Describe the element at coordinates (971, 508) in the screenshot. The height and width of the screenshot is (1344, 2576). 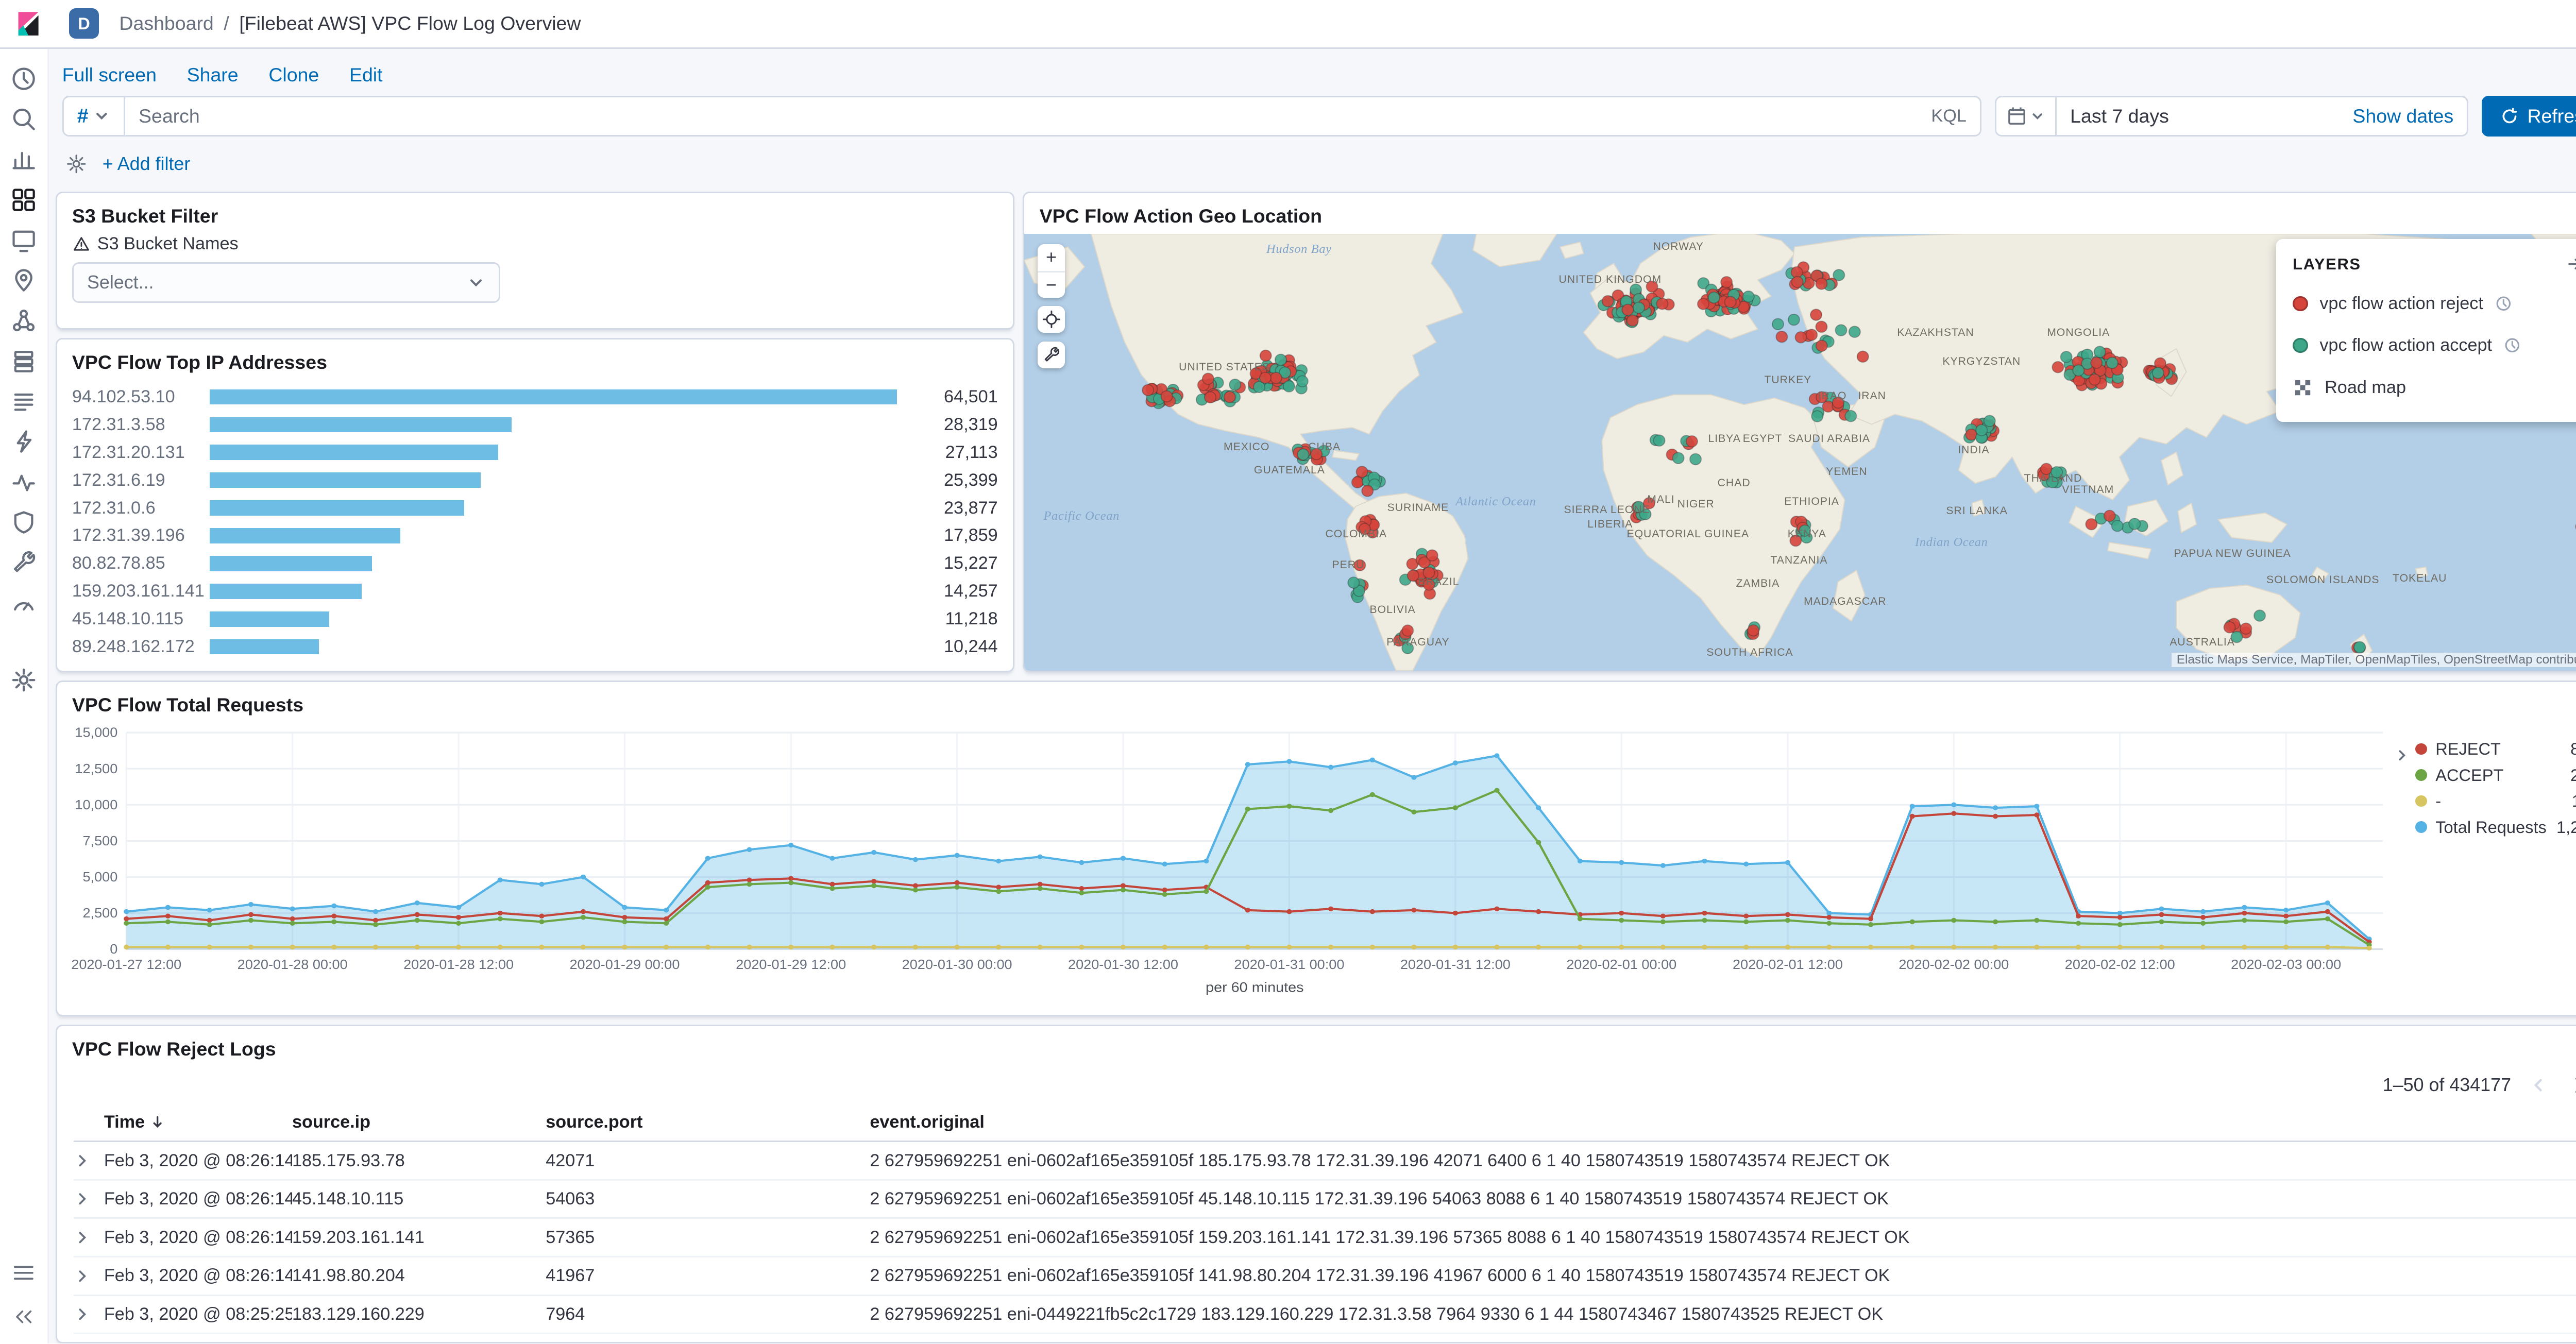
I see `ip-value: 23,877` at that location.